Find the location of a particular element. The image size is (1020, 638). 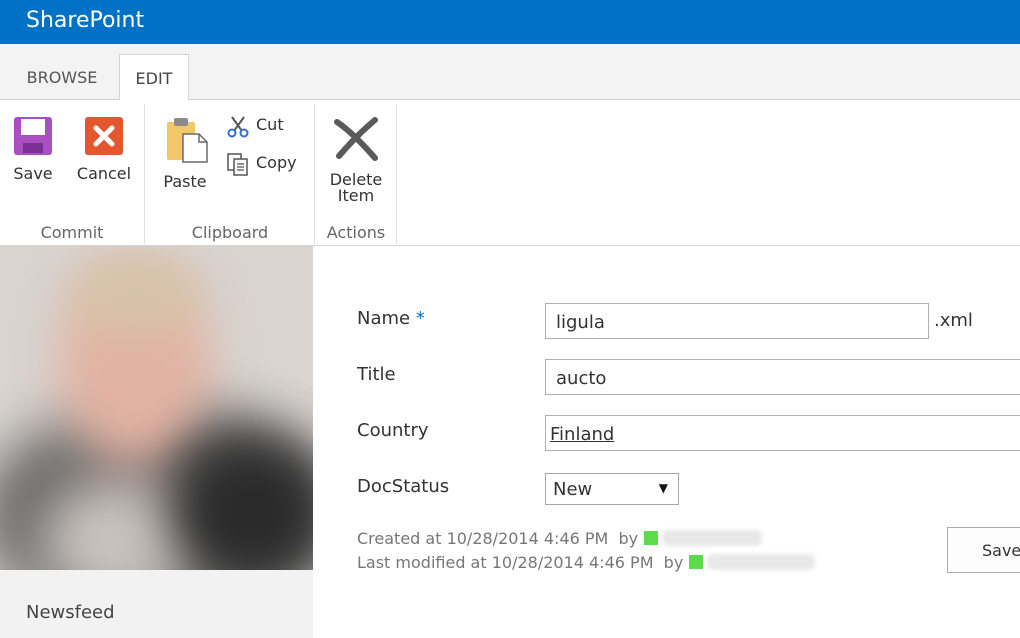

cancel-label: Cancel is located at coordinates (104, 173).